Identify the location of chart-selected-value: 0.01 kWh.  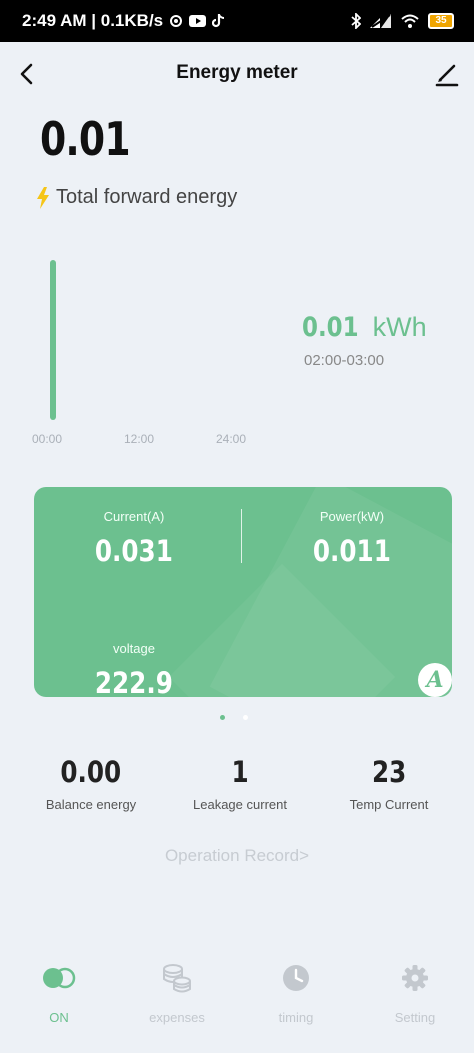
(364, 327).